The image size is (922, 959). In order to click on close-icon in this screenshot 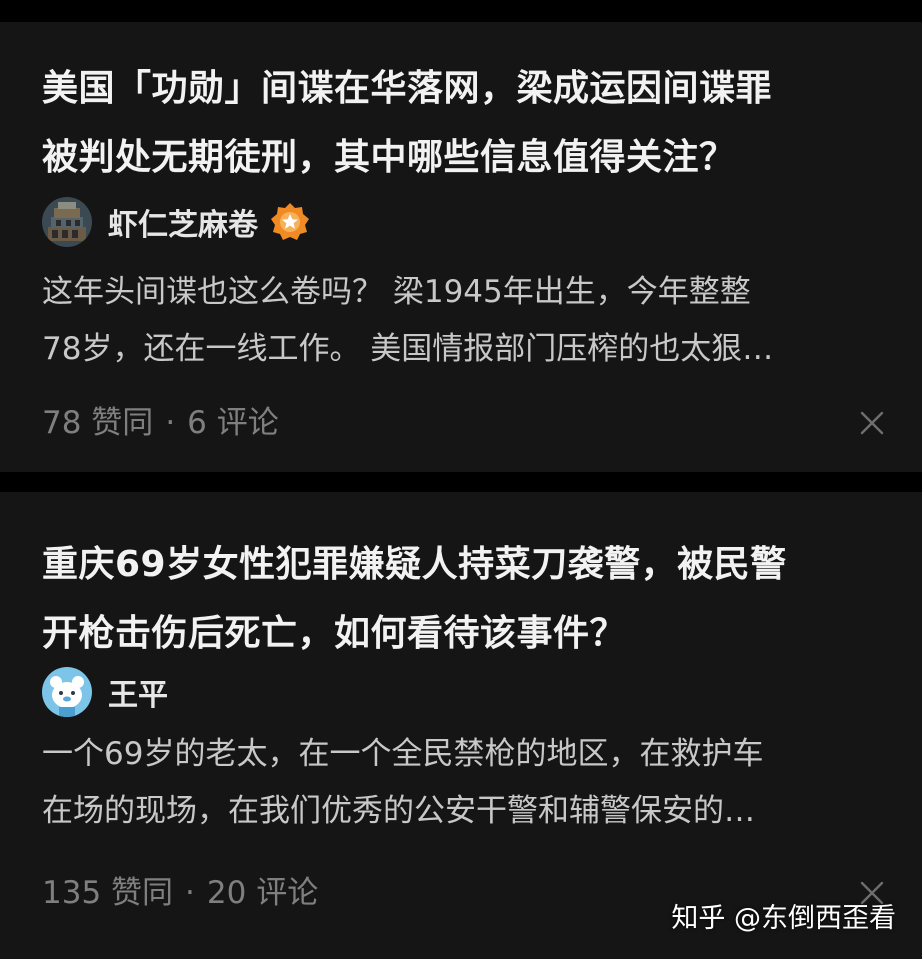, I will do `click(872, 423)`.